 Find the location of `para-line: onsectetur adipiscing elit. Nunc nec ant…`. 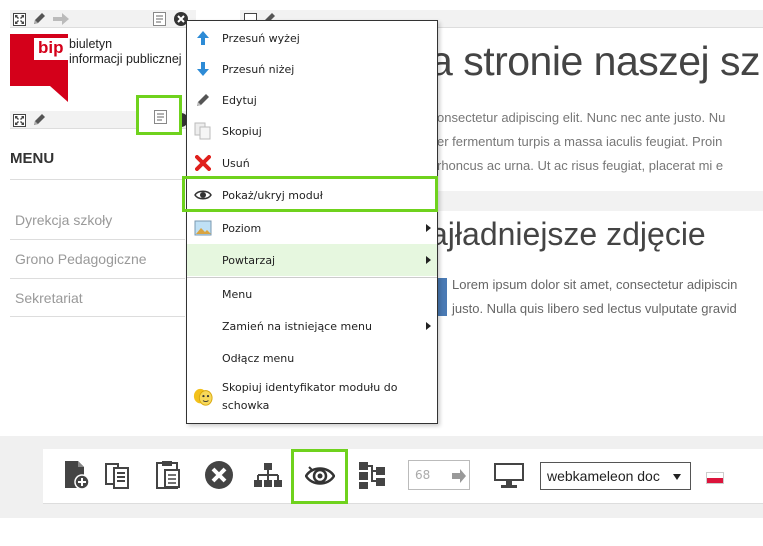

para-line: onsectetur adipiscing elit. Nunc nec ant… is located at coordinates (581, 117).